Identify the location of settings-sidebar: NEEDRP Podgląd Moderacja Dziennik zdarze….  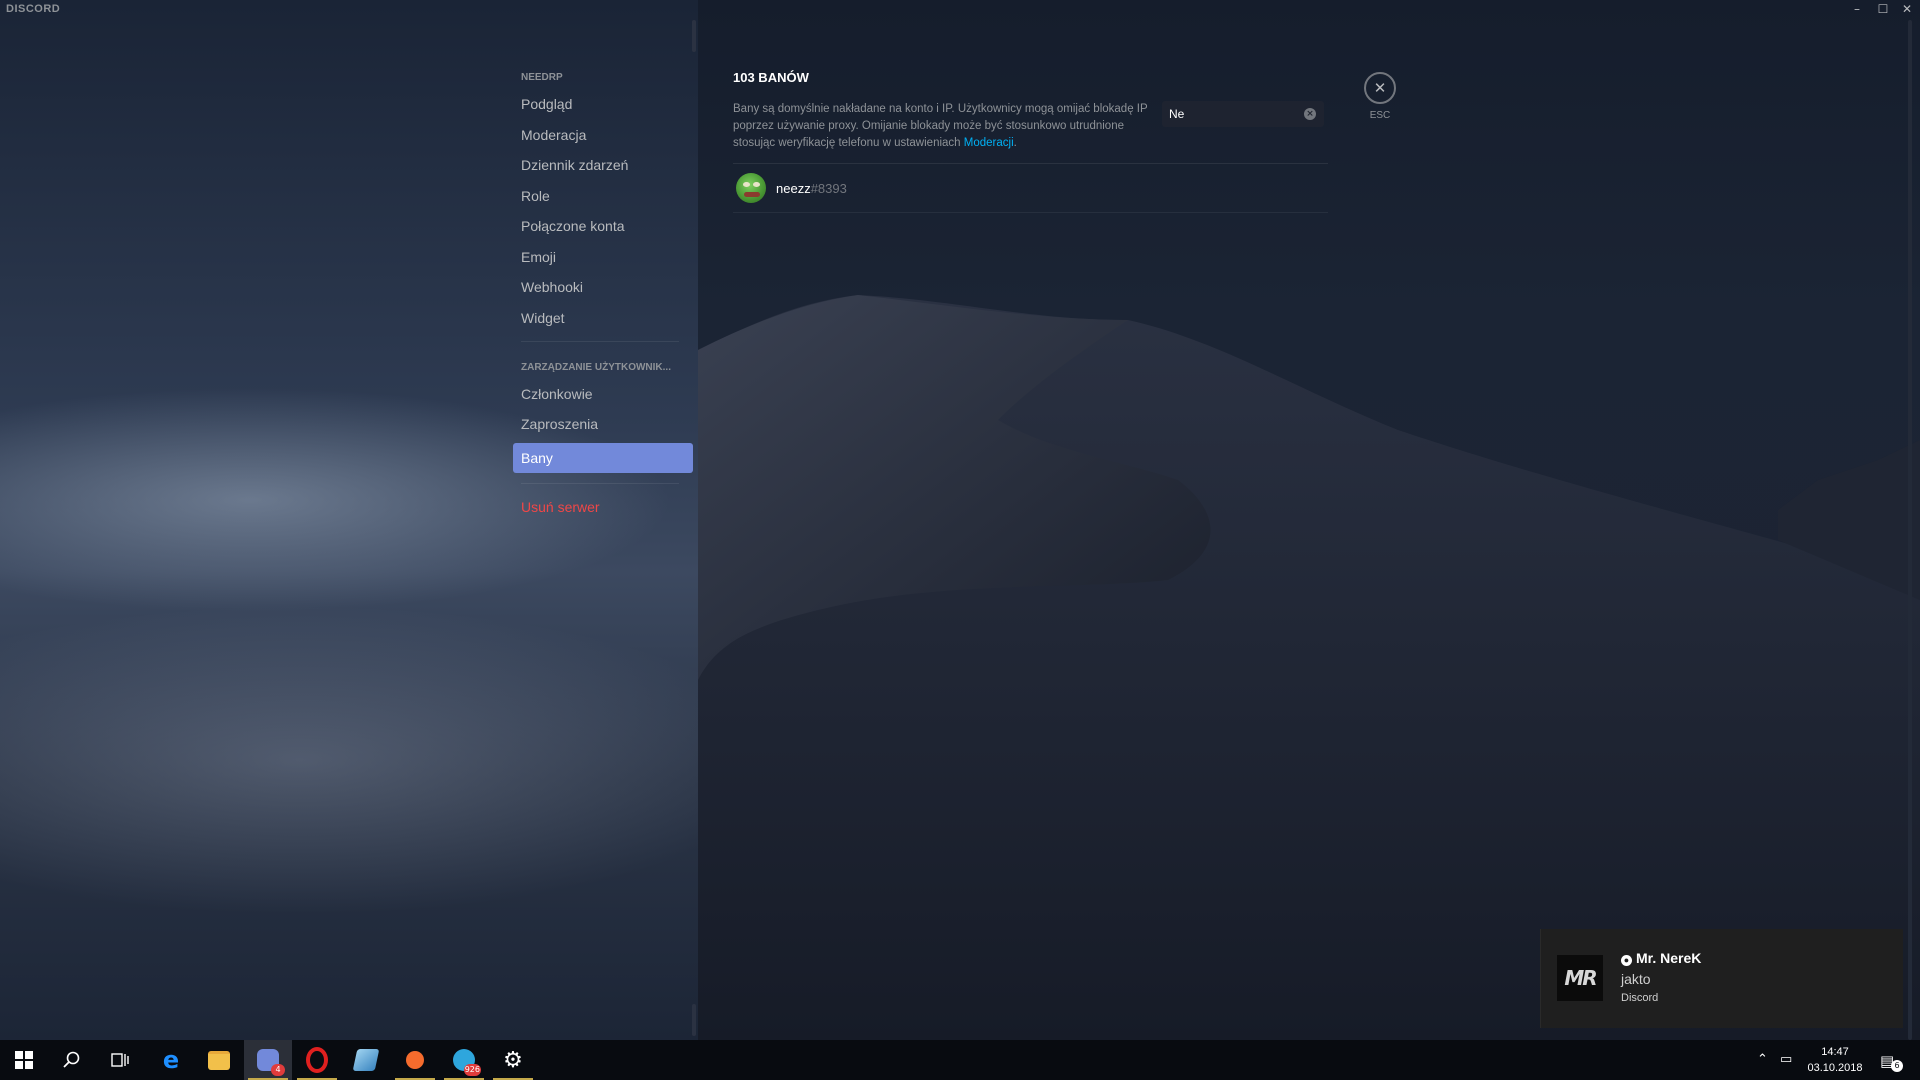
(604, 291).